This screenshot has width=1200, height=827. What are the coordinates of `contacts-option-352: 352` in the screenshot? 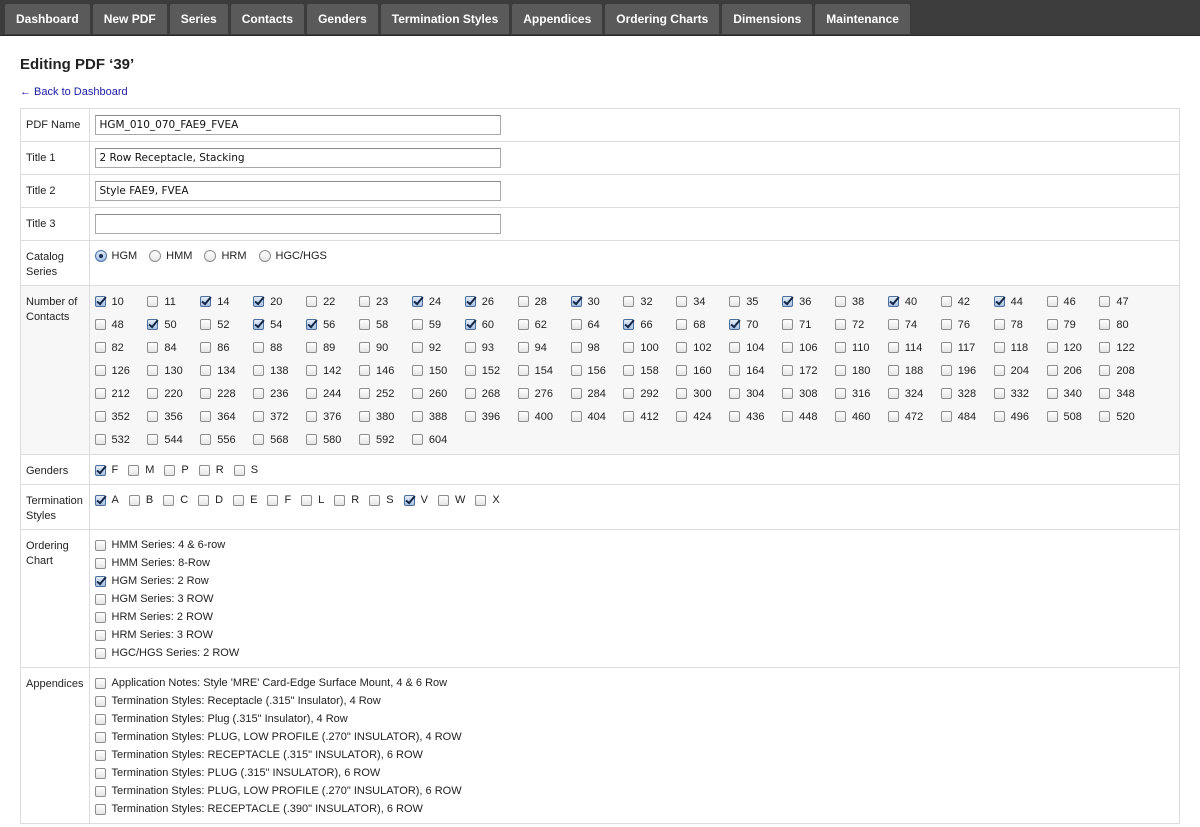 It's located at (121, 416).